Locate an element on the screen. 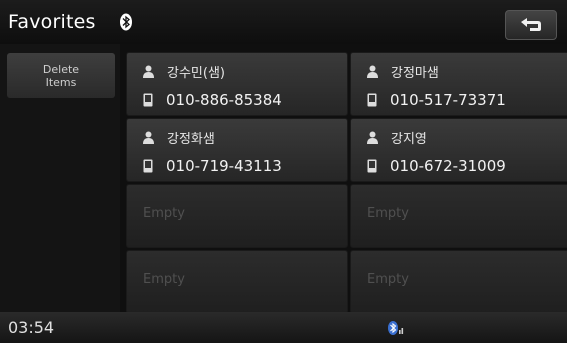  contact-name: 강정화샘 is located at coordinates (191, 139).